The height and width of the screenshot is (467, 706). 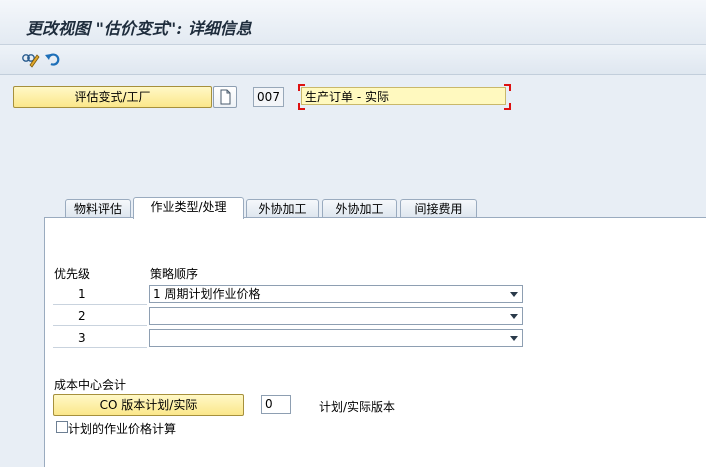 What do you see at coordinates (353, 60) in the screenshot?
I see `application-toolbar` at bounding box center [353, 60].